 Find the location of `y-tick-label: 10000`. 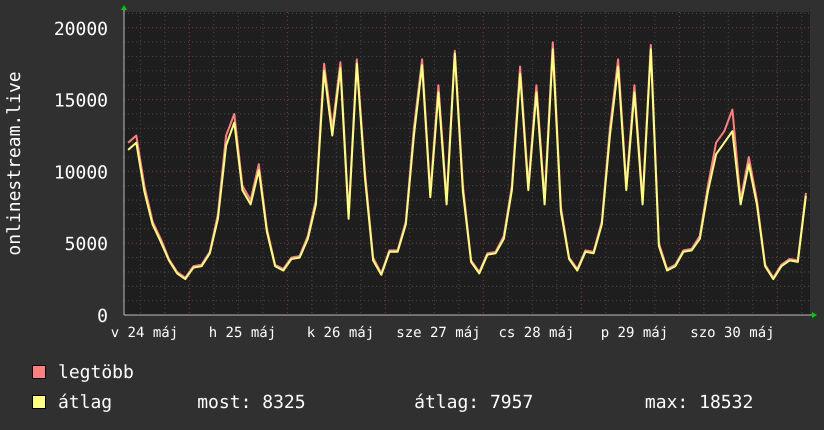

y-tick-label: 10000 is located at coordinates (81, 173).